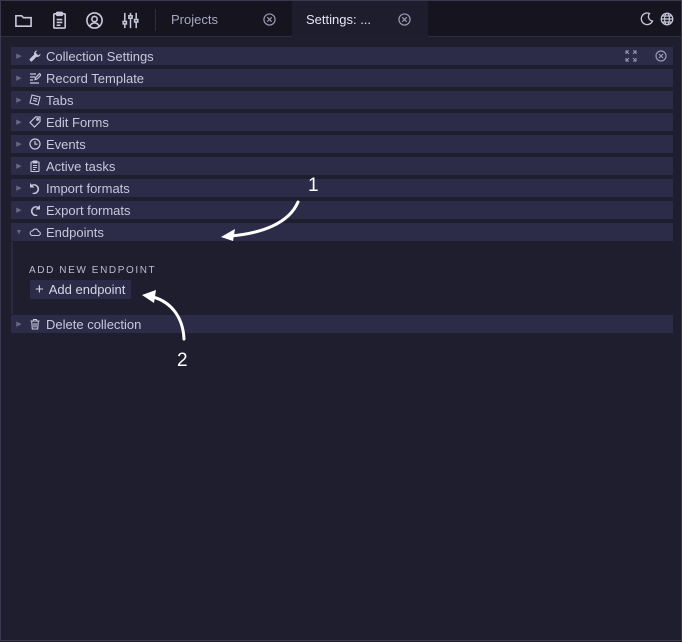 This screenshot has width=682, height=642. Describe the element at coordinates (35, 210) in the screenshot. I see `redo-icon` at that location.